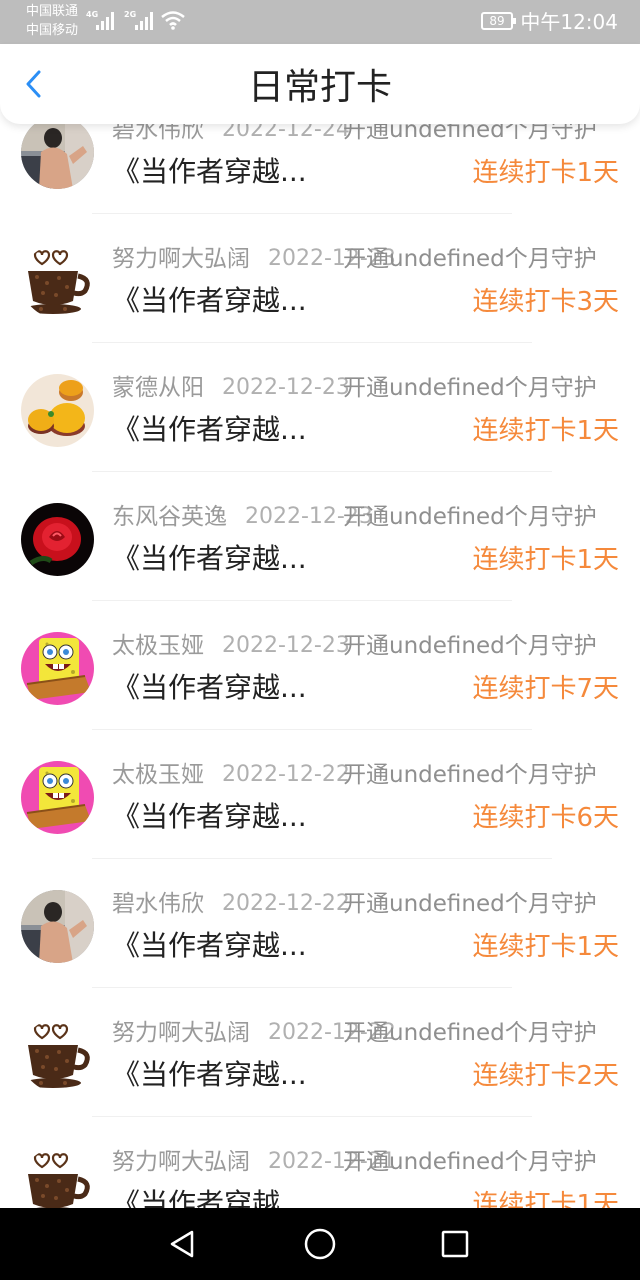 This screenshot has height=1280, width=640. I want to click on cupcake-avatar, so click(57, 410).